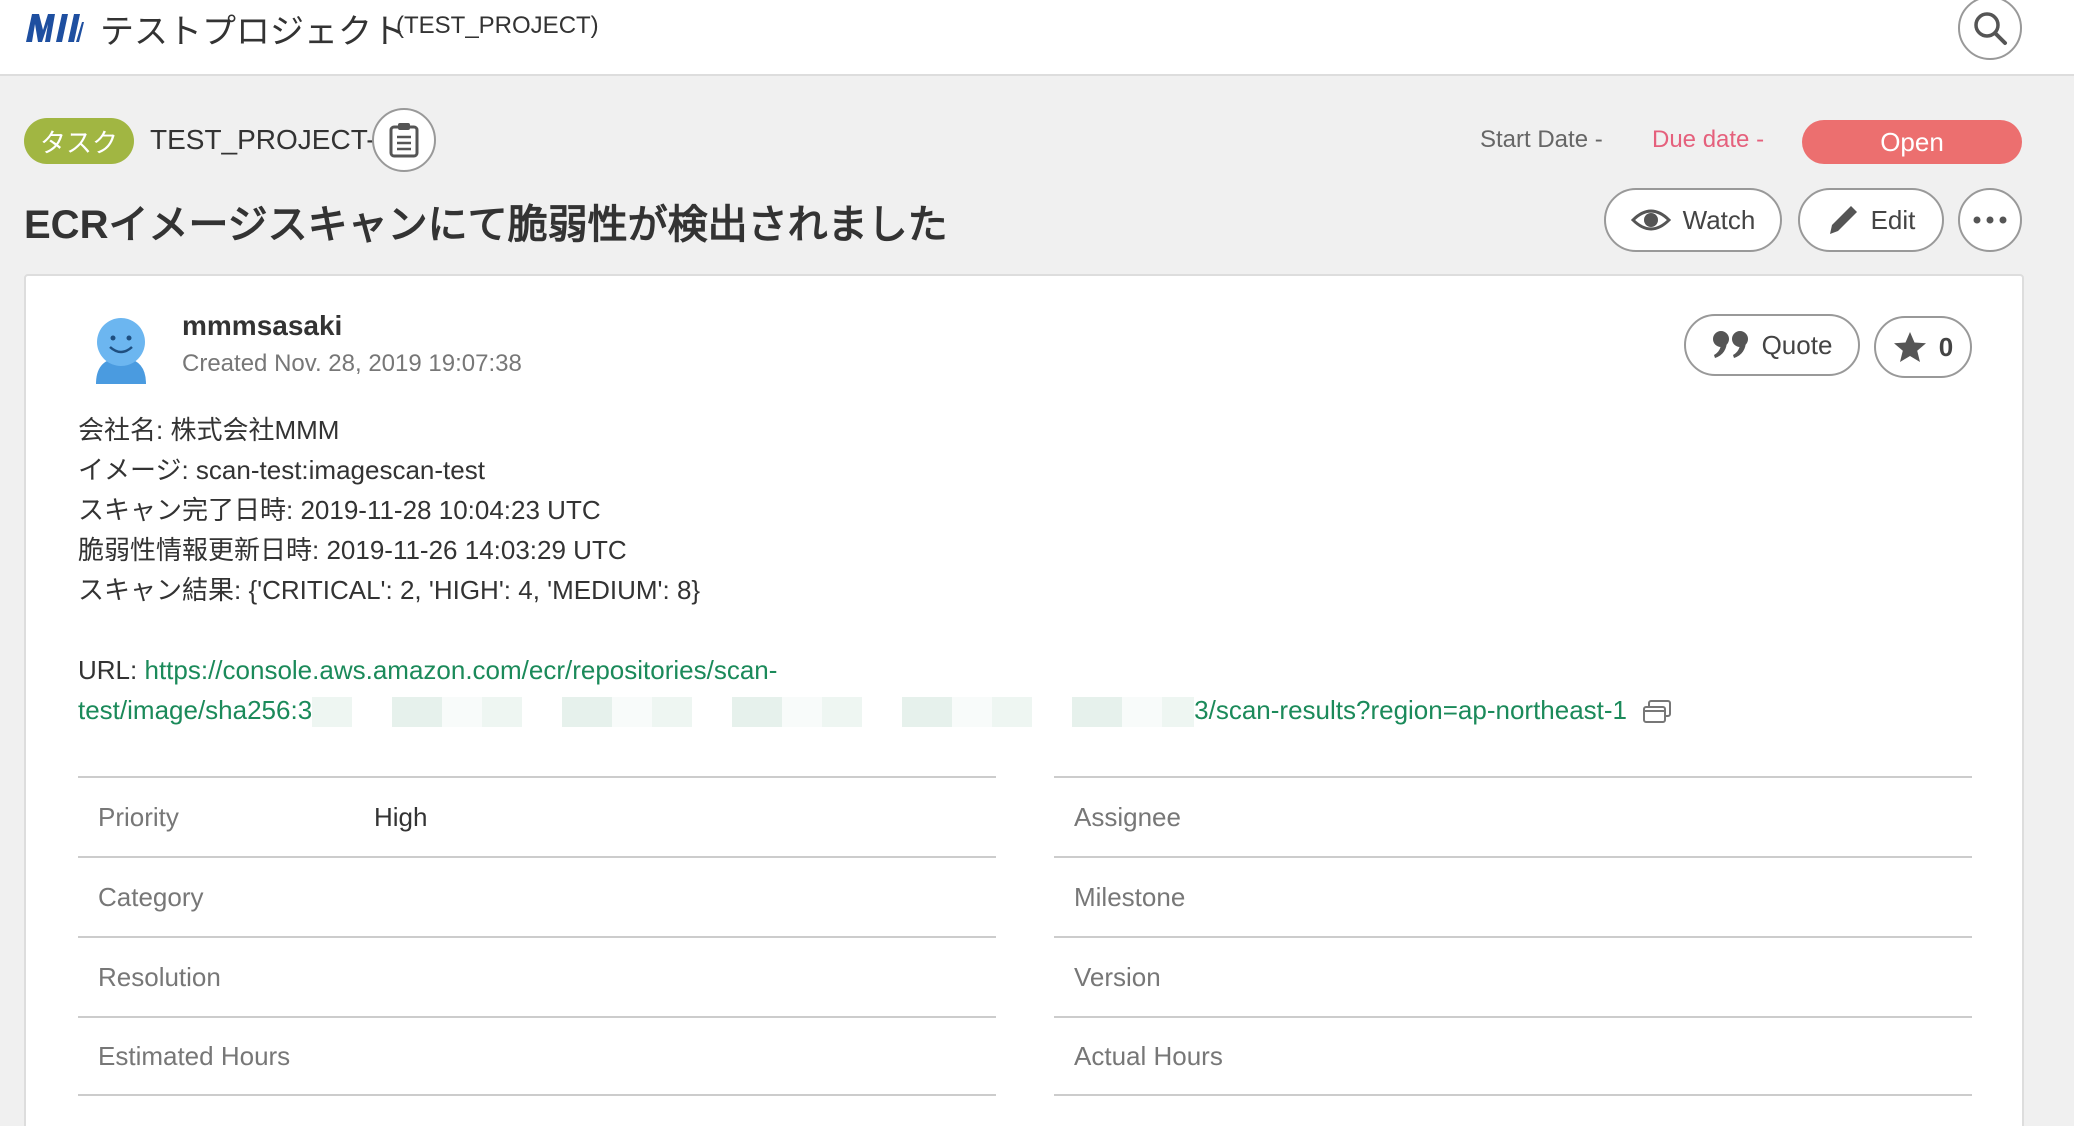 This screenshot has height=1126, width=2074. I want to click on project-name: テストプロジェクト, so click(253, 28).